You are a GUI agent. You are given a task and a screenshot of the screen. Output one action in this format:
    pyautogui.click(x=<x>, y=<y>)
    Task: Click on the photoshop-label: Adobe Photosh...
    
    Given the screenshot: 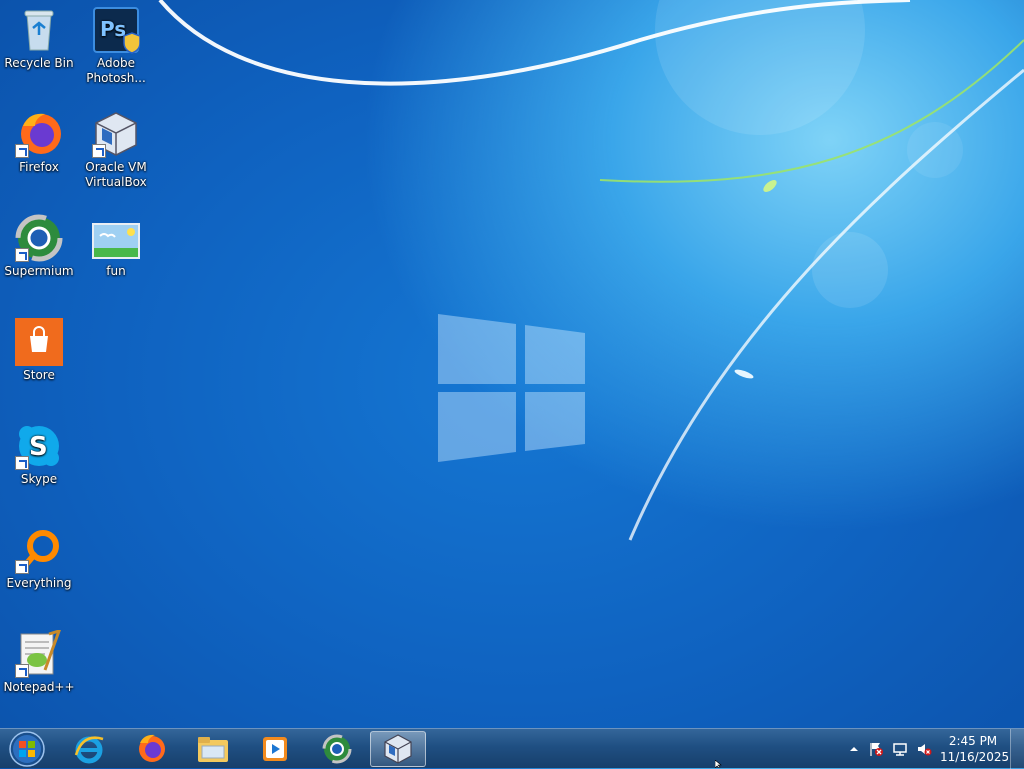 What is the action you would take?
    pyautogui.click(x=116, y=70)
    